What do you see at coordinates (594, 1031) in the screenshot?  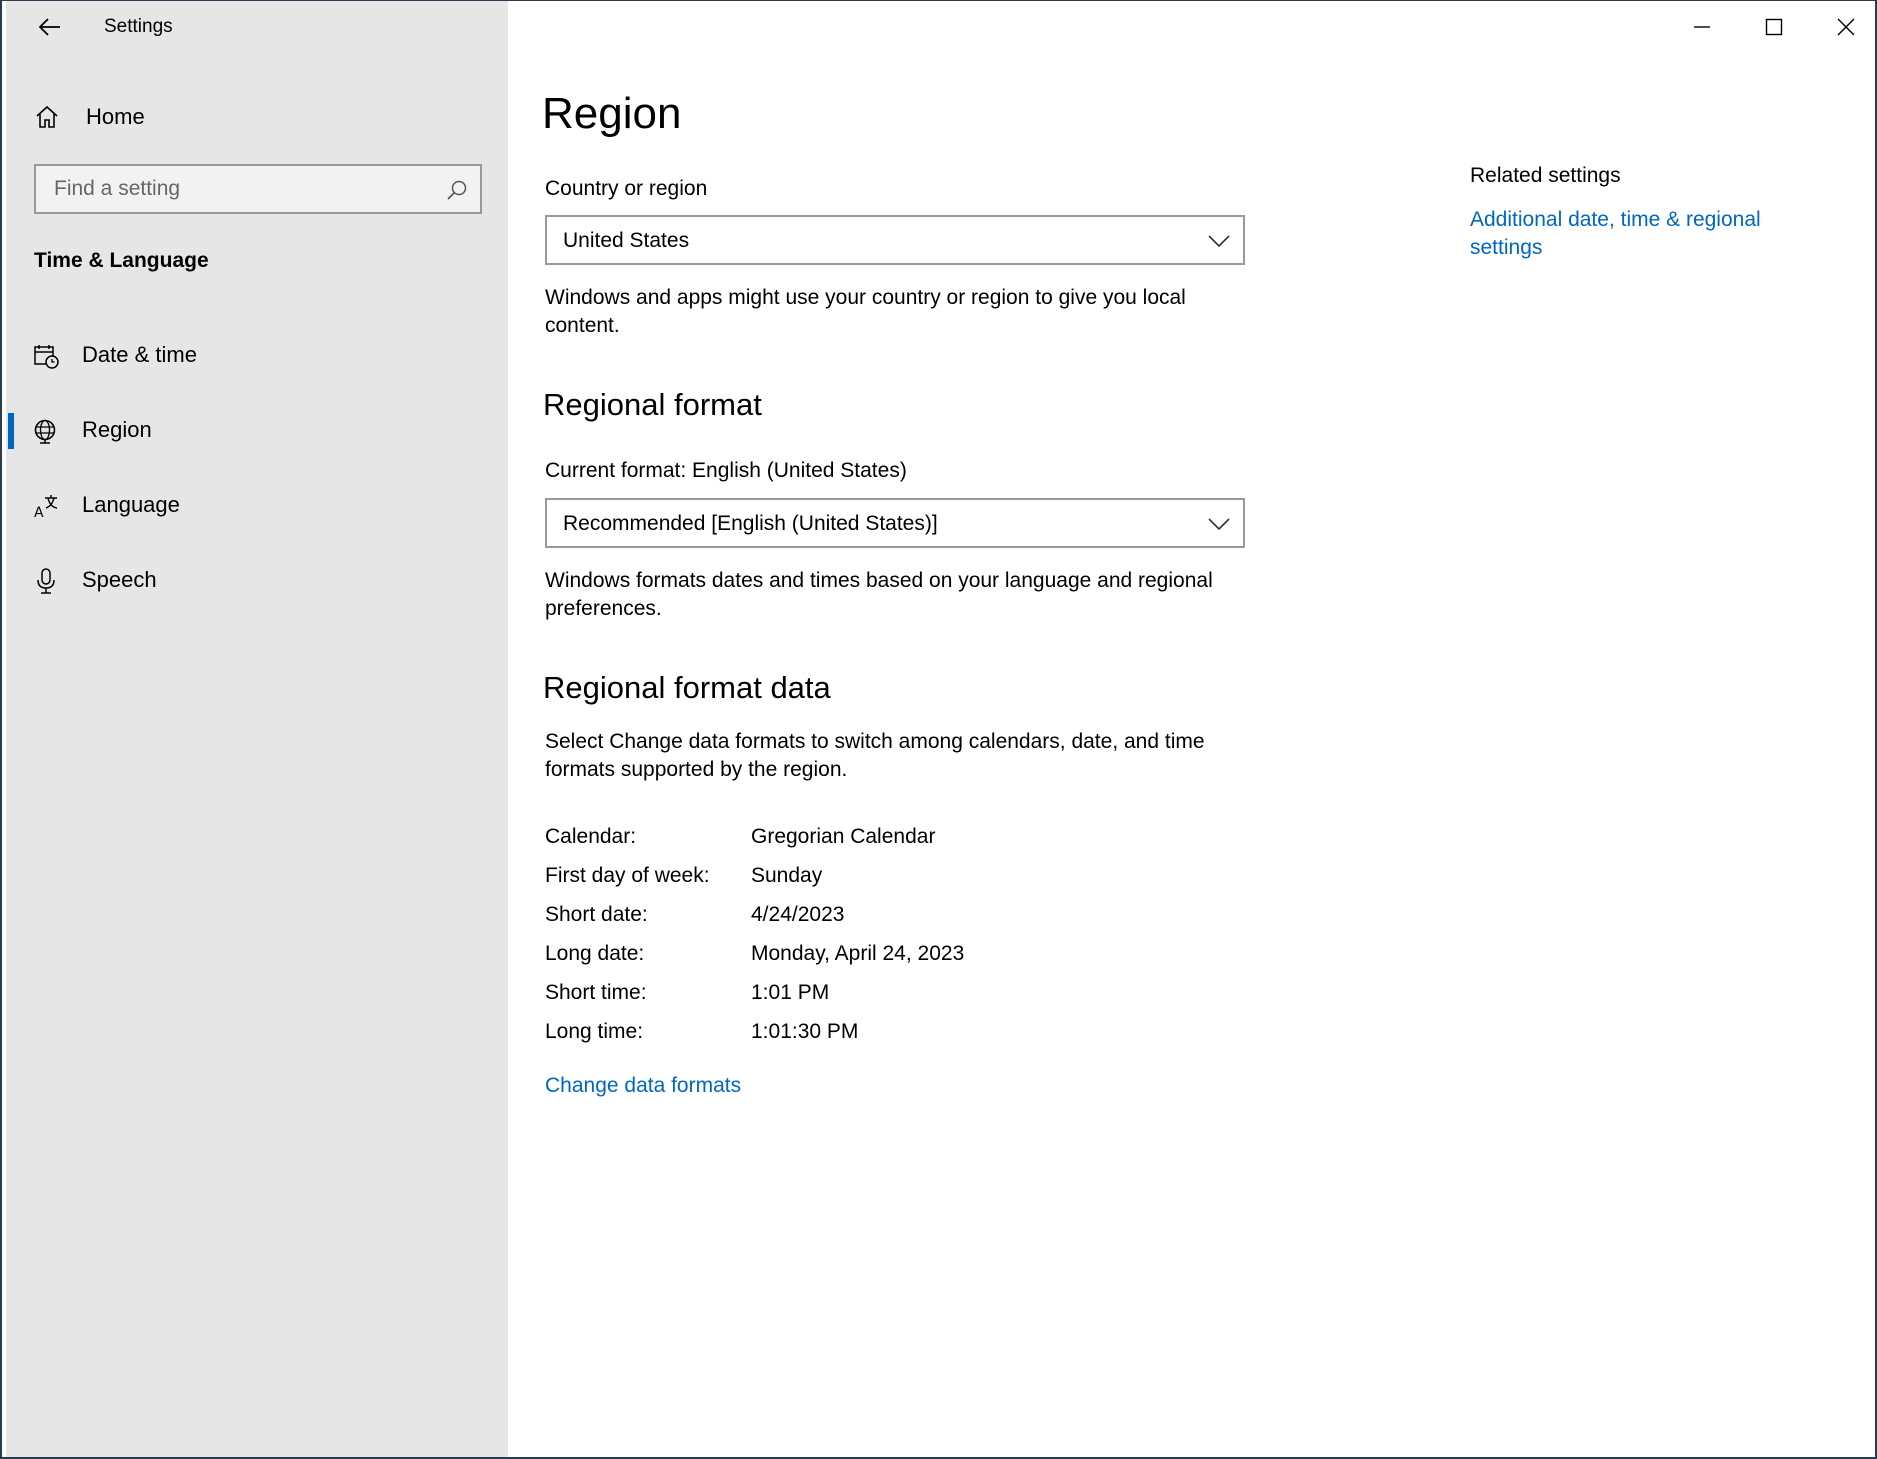 I see `format-key: Long time:` at bounding box center [594, 1031].